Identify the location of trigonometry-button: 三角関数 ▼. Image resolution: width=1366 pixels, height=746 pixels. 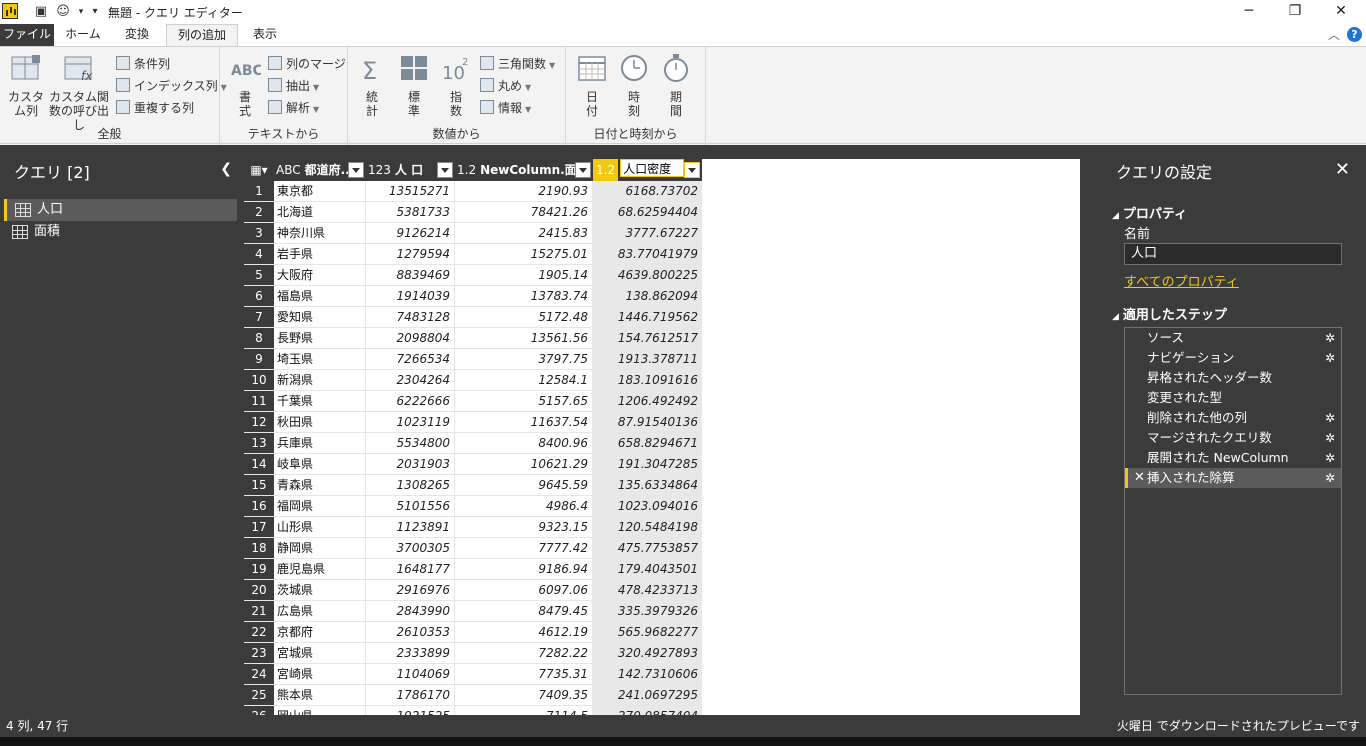
(517, 64).